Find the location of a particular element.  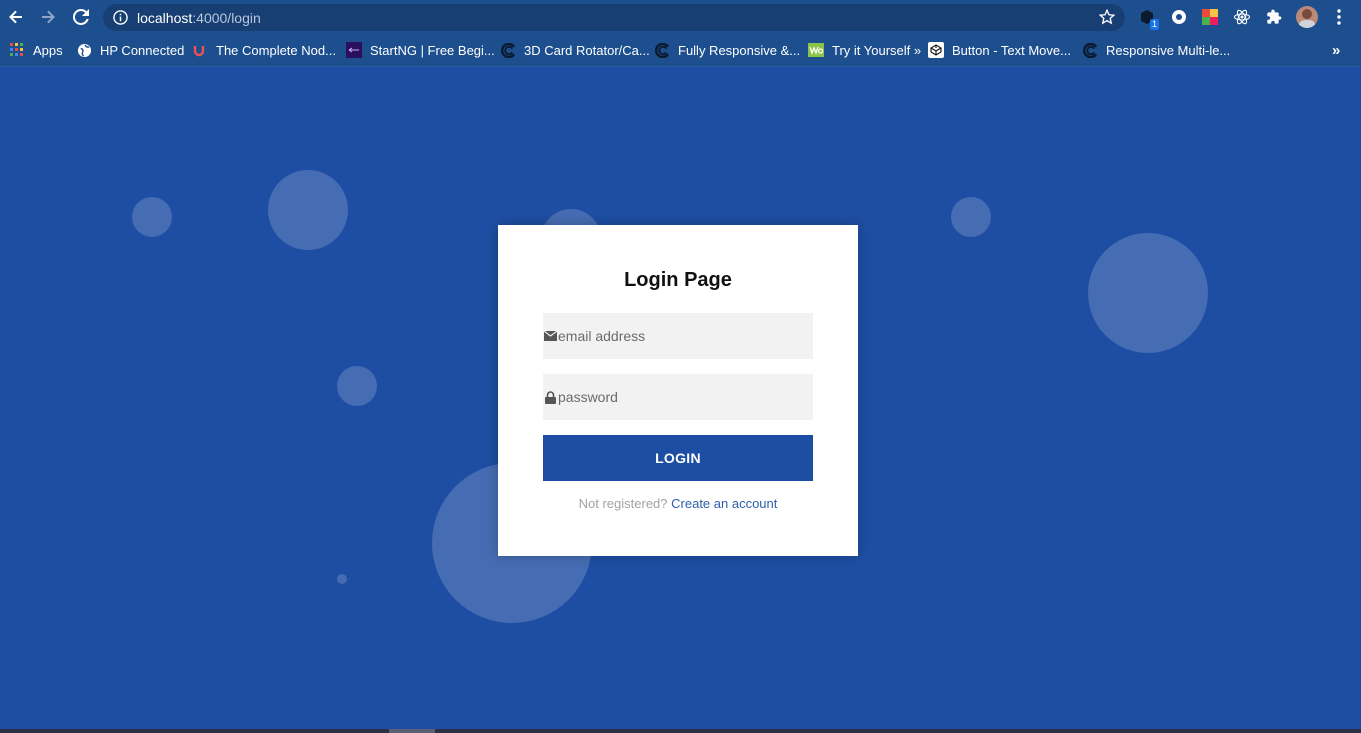

react-icon is located at coordinates (1242, 17).